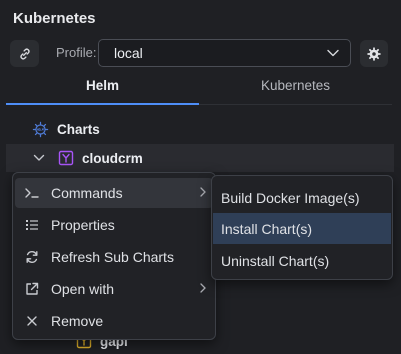 The height and width of the screenshot is (354, 401). I want to click on chart-file-icon, so click(66, 158).